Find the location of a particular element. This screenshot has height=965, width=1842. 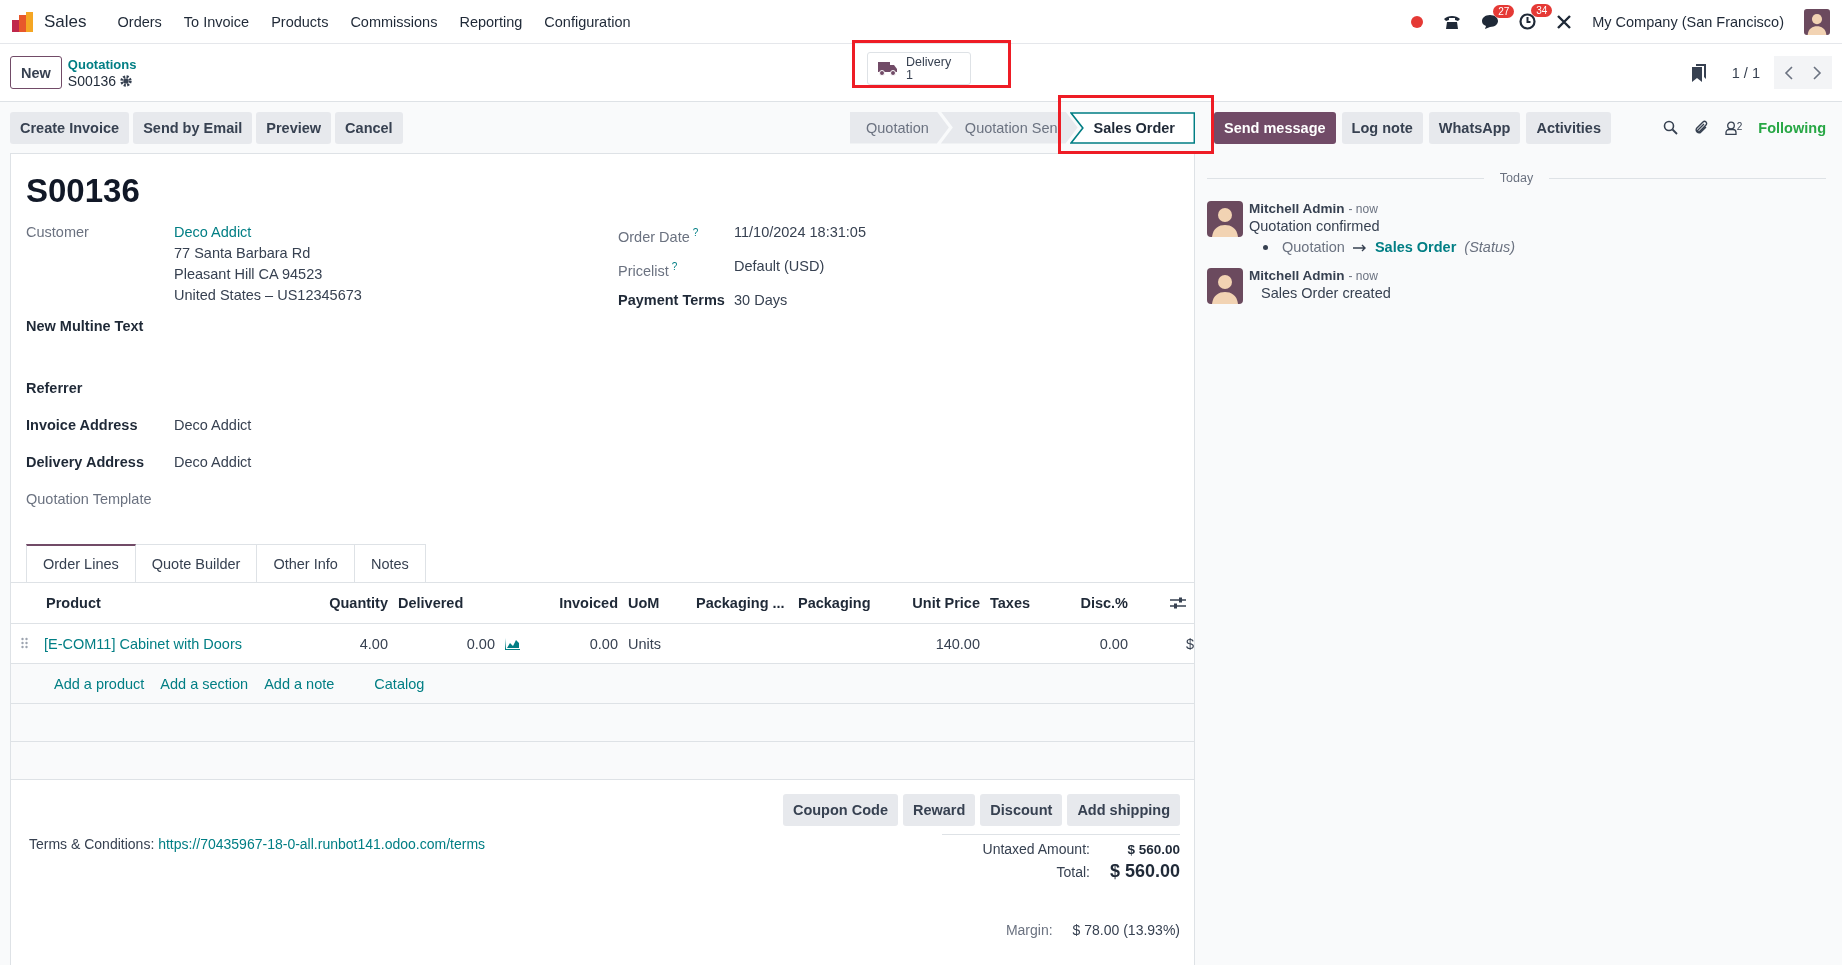

field-value: 11/10/2024 18:31:05 is located at coordinates (800, 232).